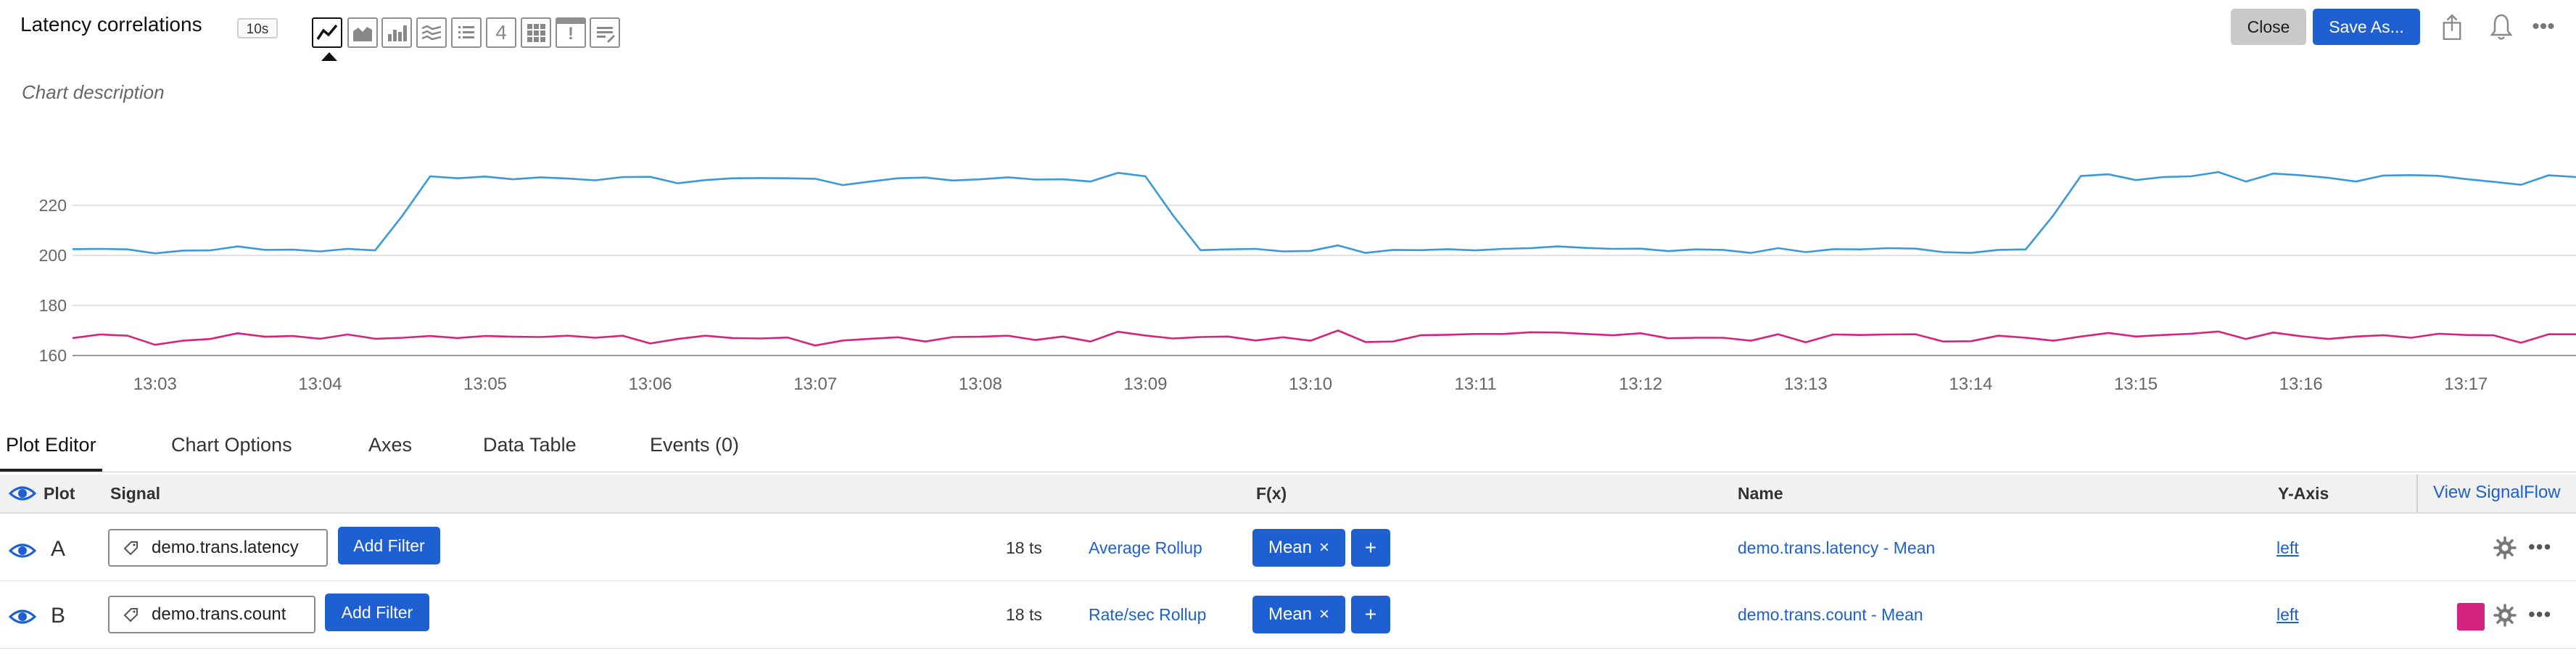 This screenshot has height=653, width=2576. I want to click on histogram-chart-type-button, so click(431, 32).